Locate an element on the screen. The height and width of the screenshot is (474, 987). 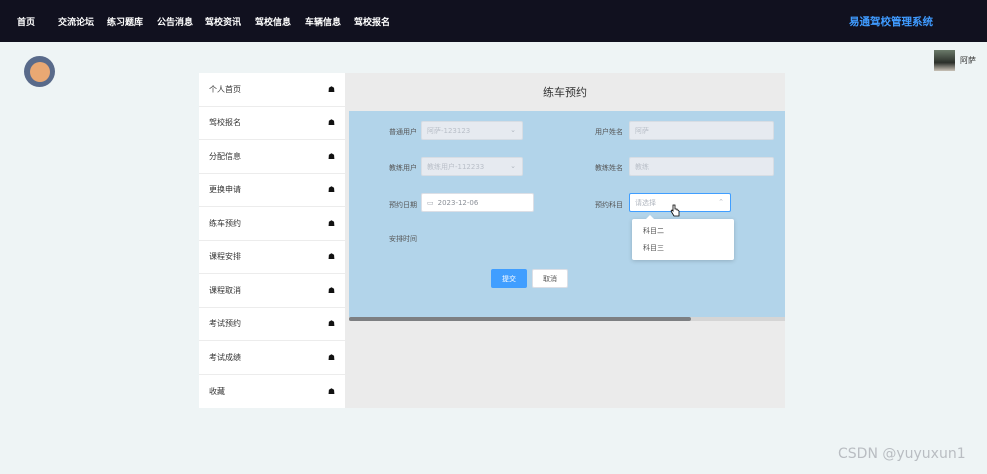
menu-item-exam-scores: 考试成绩 ☗ is located at coordinates (272, 358).